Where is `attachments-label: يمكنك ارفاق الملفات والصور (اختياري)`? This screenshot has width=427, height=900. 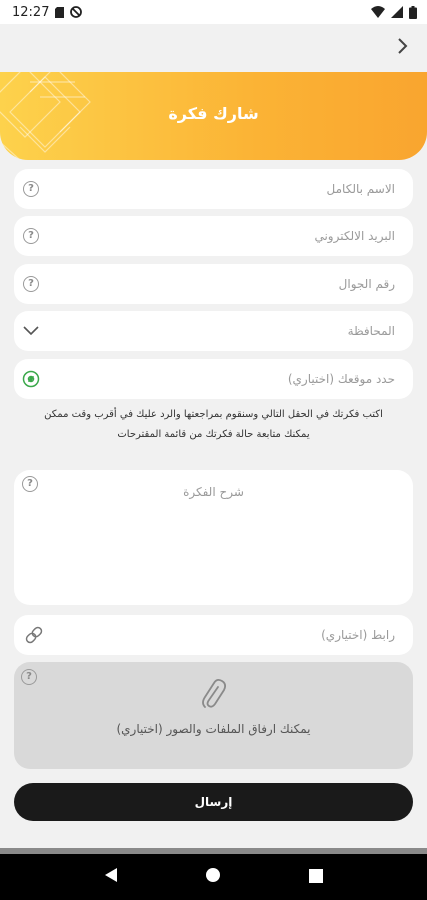 attachments-label: يمكنك ارفاق الملفات والصور (اختياري) is located at coordinates (213, 729).